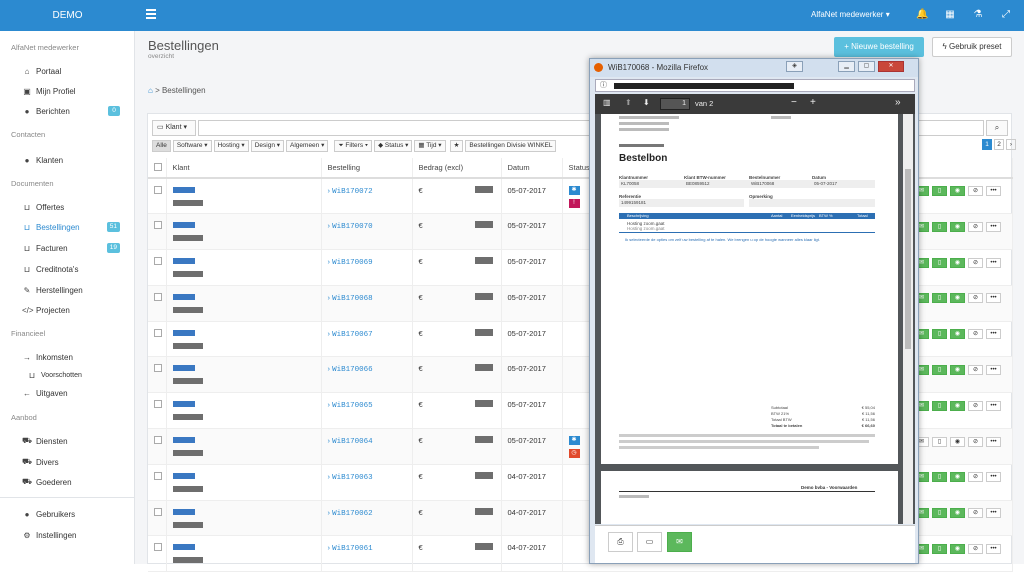 The width and height of the screenshot is (1024, 572). I want to click on order-link: WiB170061, so click(352, 549).